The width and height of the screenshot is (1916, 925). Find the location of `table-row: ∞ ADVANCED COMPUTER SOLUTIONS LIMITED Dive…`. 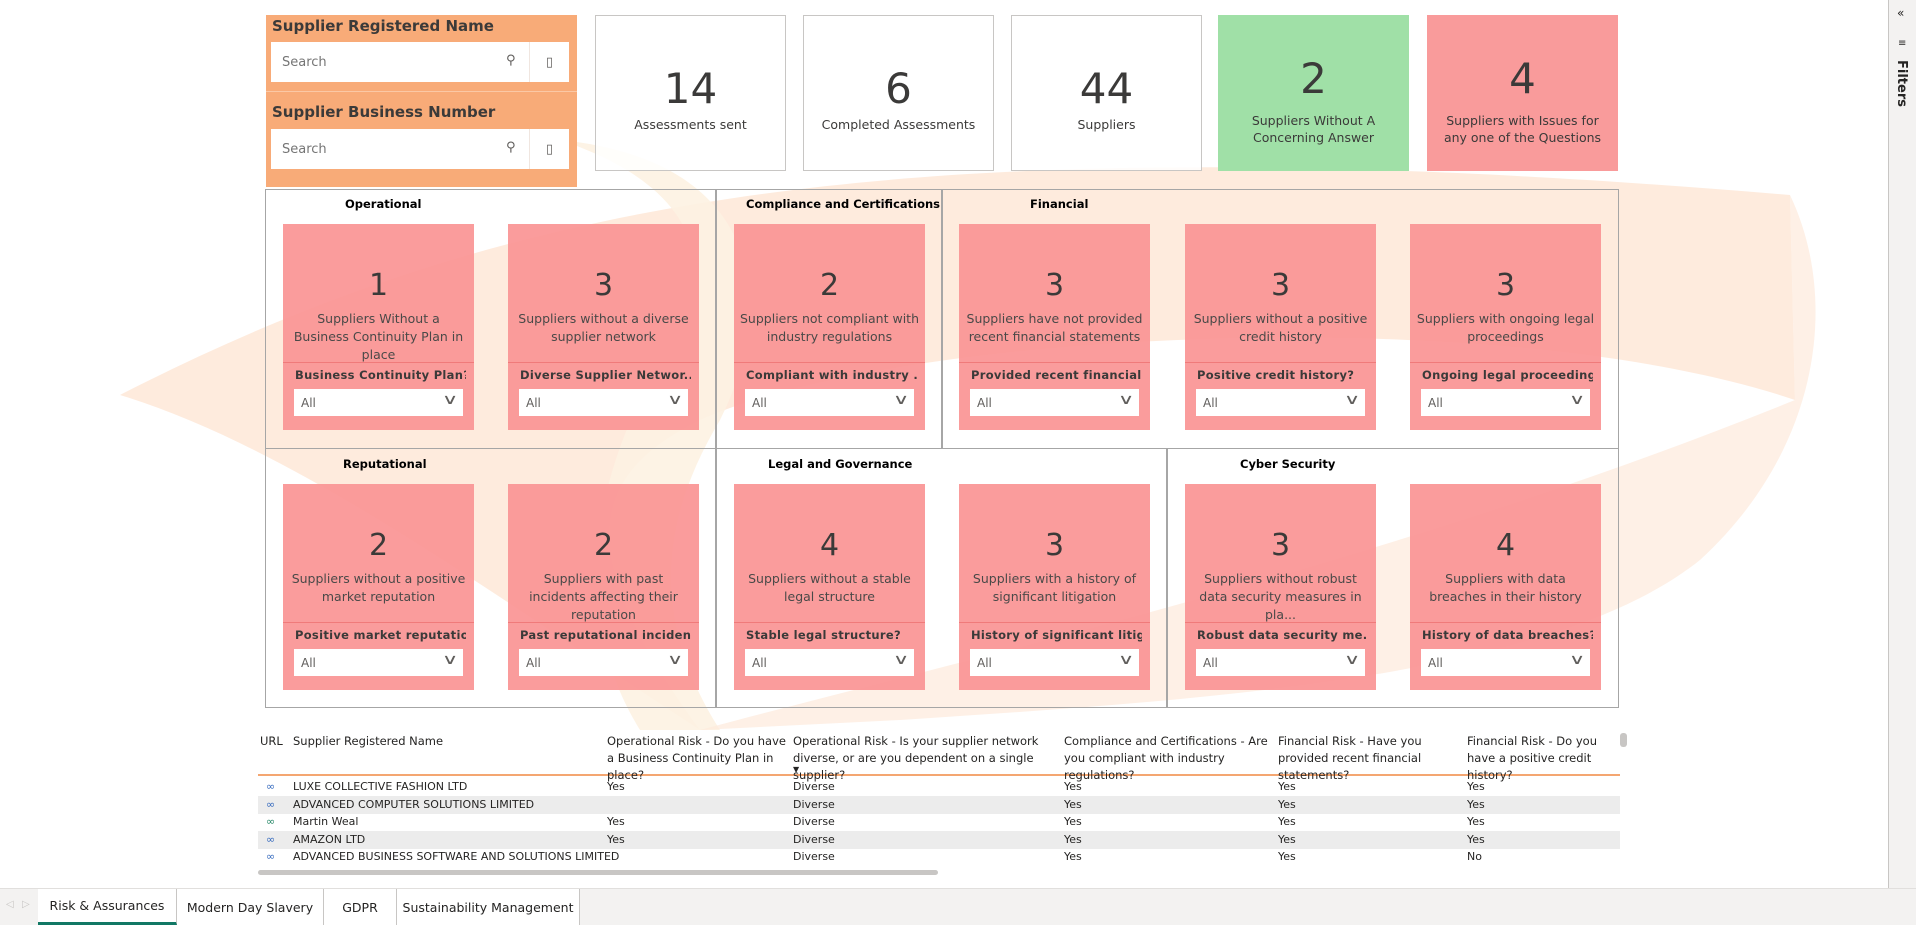

table-row: ∞ ADVANCED COMPUTER SOLUTIONS LIMITED Dive… is located at coordinates (939, 804).